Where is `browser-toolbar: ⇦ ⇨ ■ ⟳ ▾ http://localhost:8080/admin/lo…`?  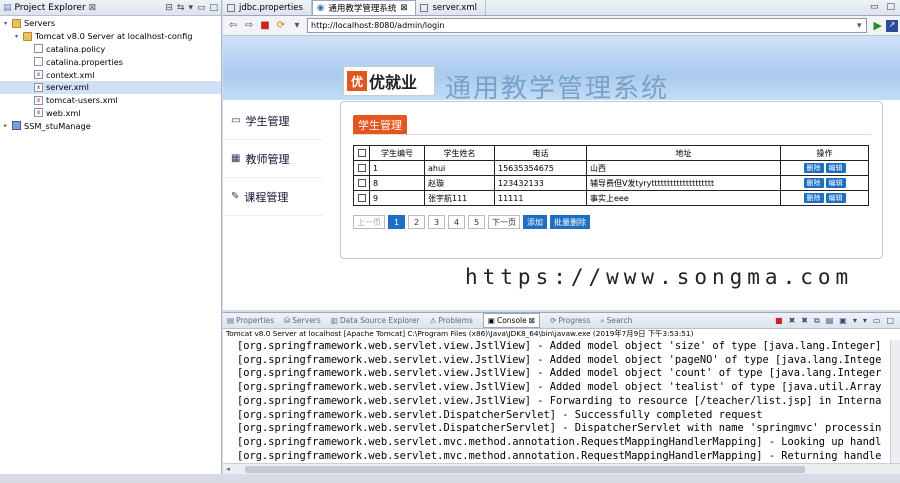 browser-toolbar: ⇦ ⇨ ■ ⟳ ▾ http://localhost:8080/admin/lo… is located at coordinates (561, 26).